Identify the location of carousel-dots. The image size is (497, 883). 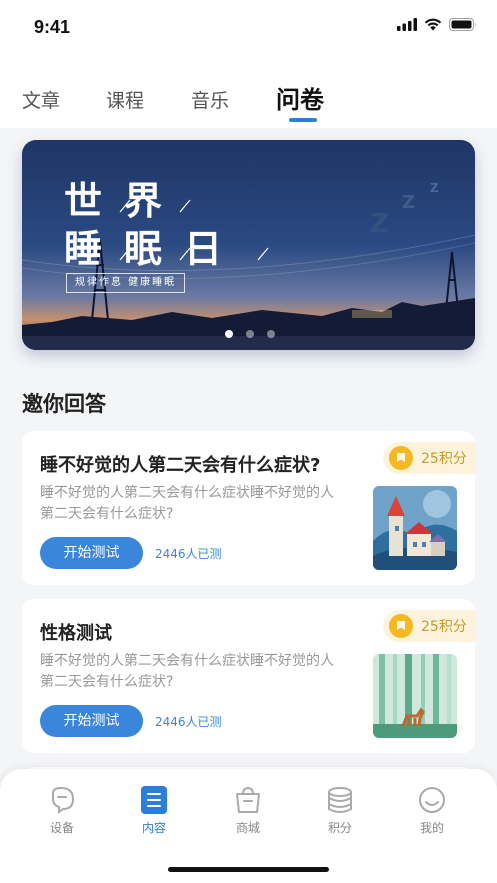
(250, 334).